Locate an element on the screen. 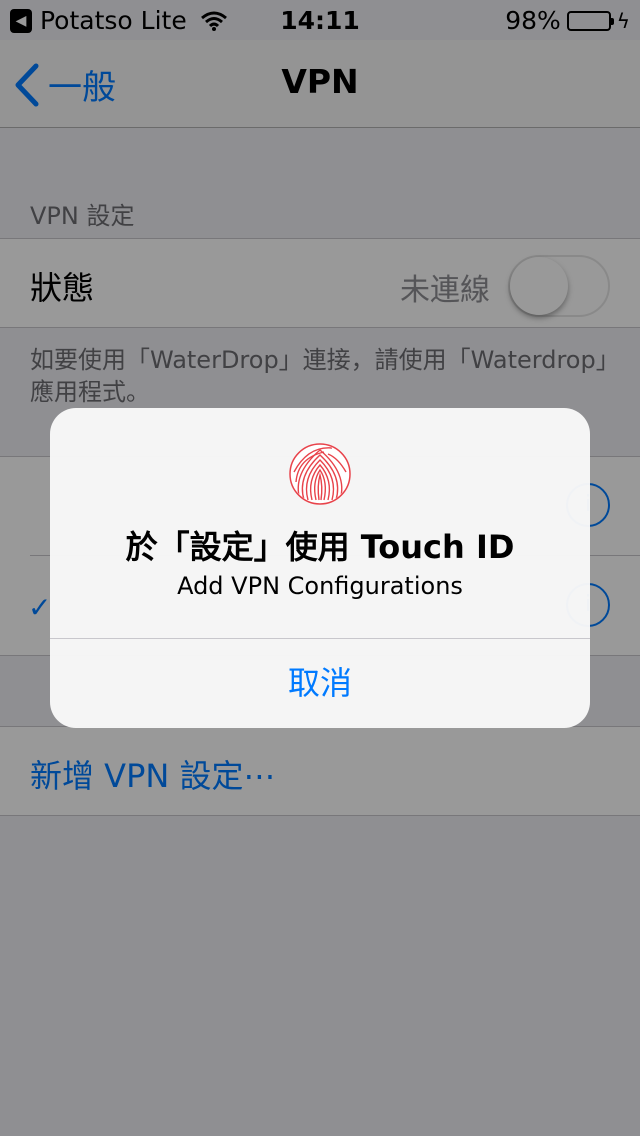 This screenshot has width=640, height=1136. cancel-button: 取消 is located at coordinates (320, 683).